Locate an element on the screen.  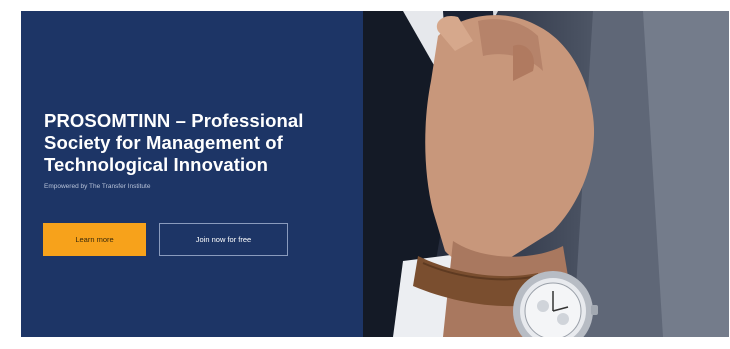
join-now-button: Join now for free is located at coordinates (223, 239).